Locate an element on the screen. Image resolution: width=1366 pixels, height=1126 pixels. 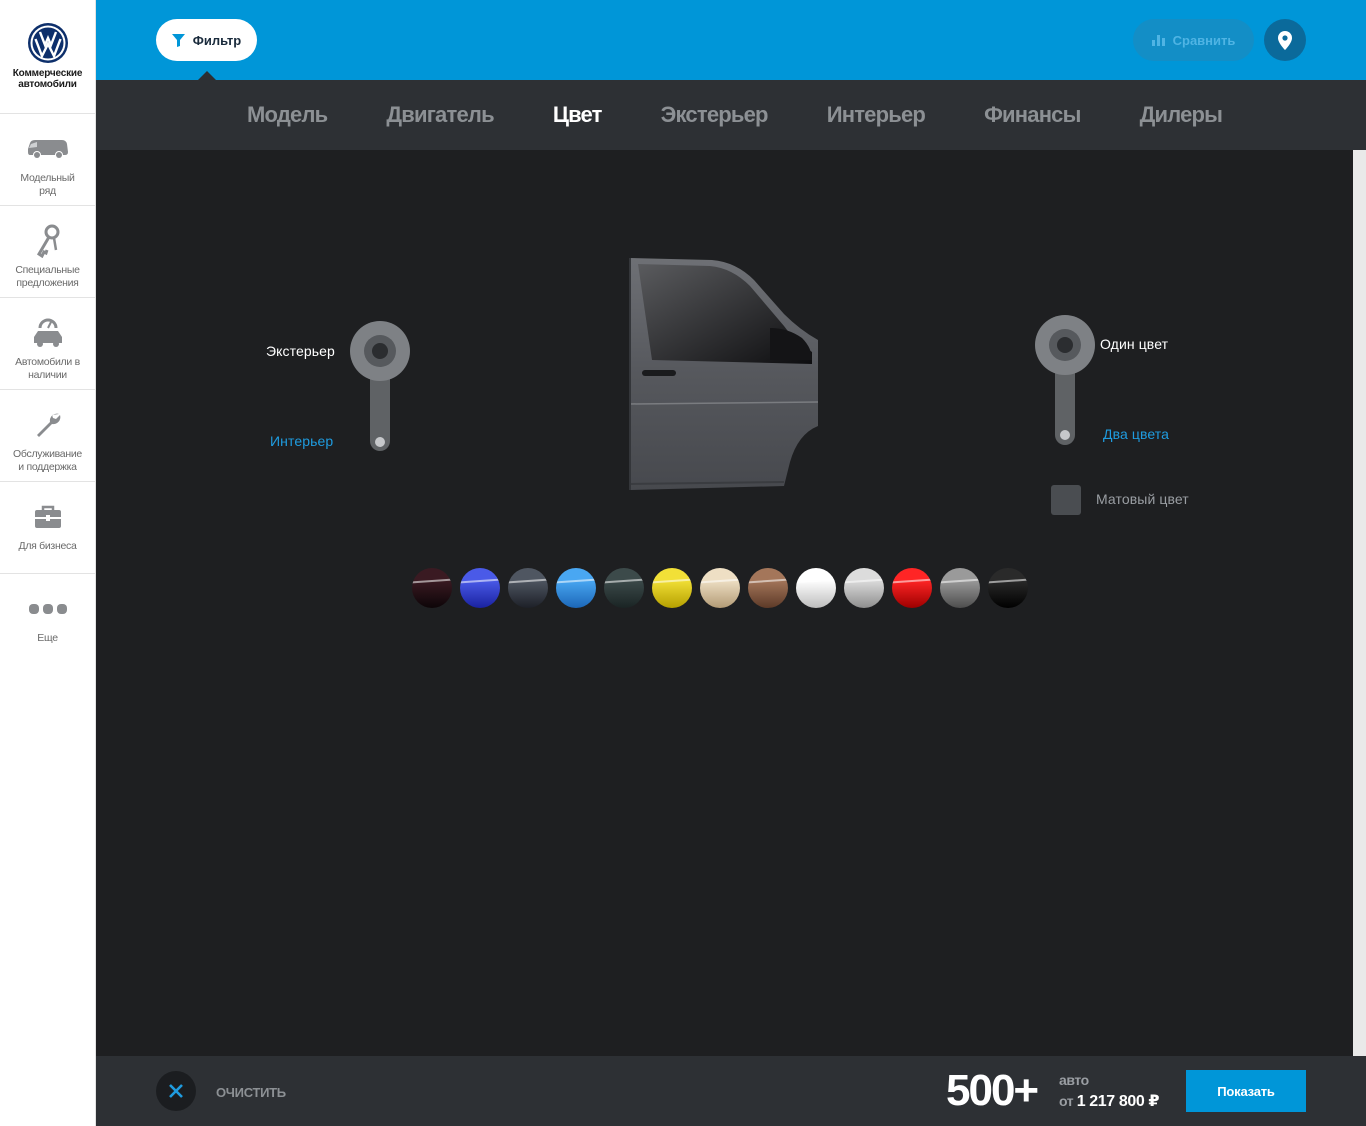
results-unit: авто is located at coordinates (1074, 1080).